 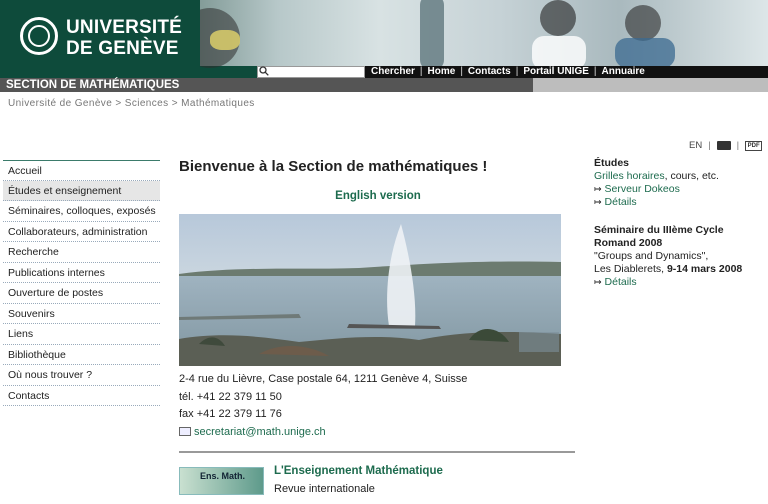 I want to click on topnav-search: Chercher, so click(x=393, y=72).